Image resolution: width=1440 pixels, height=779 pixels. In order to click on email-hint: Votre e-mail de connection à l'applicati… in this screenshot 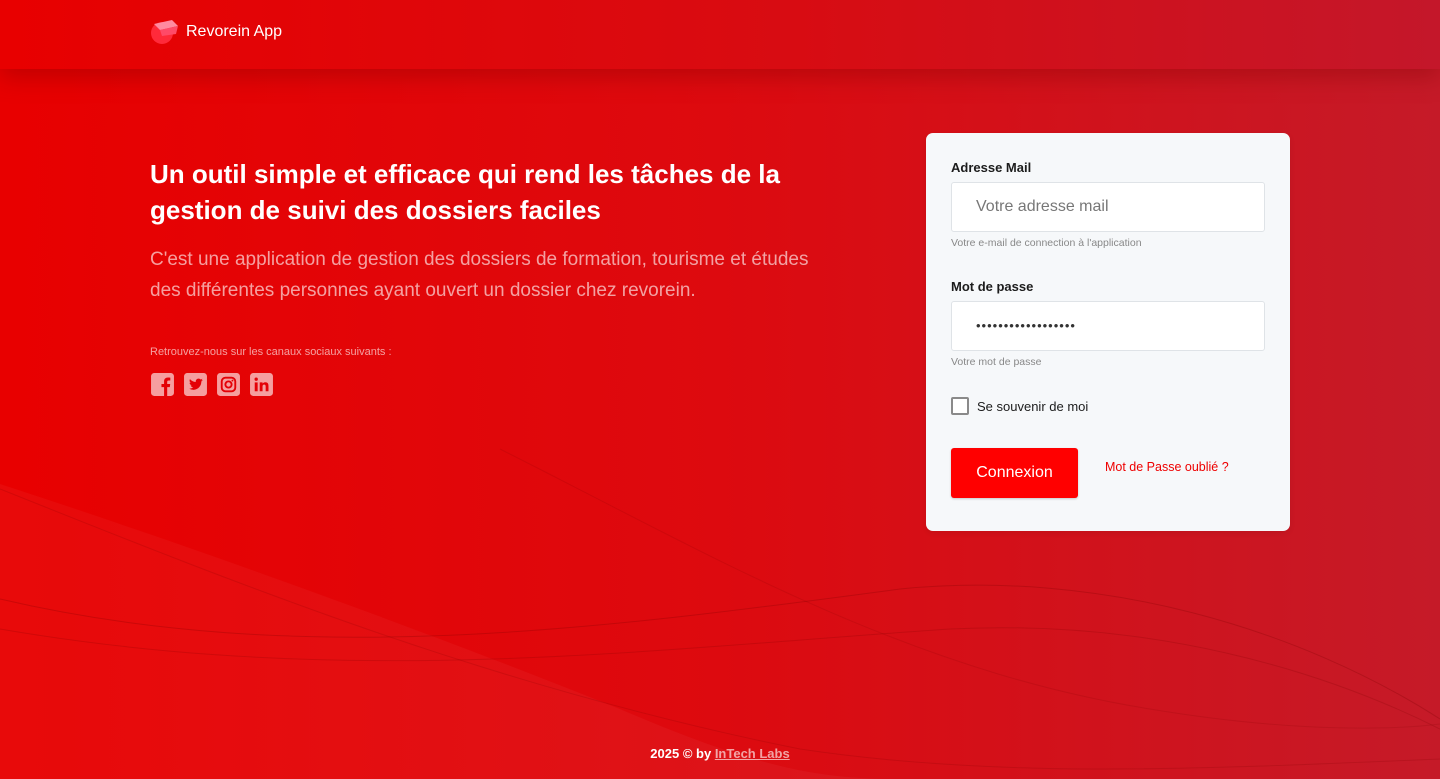, I will do `click(1046, 243)`.